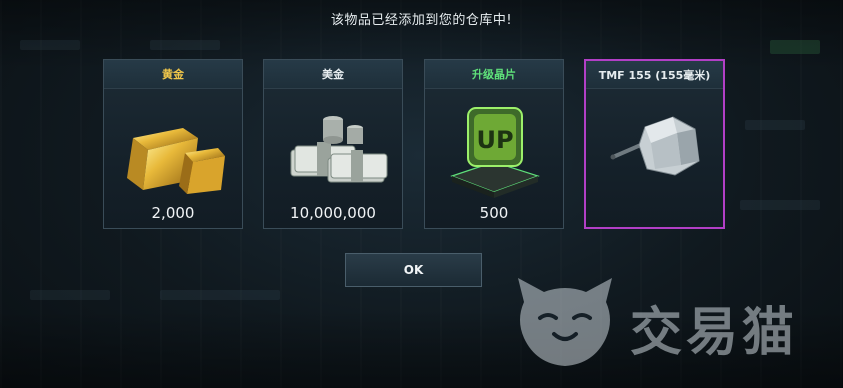  Describe the element at coordinates (333, 148) in the screenshot. I see `cash-stacks-icon` at that location.